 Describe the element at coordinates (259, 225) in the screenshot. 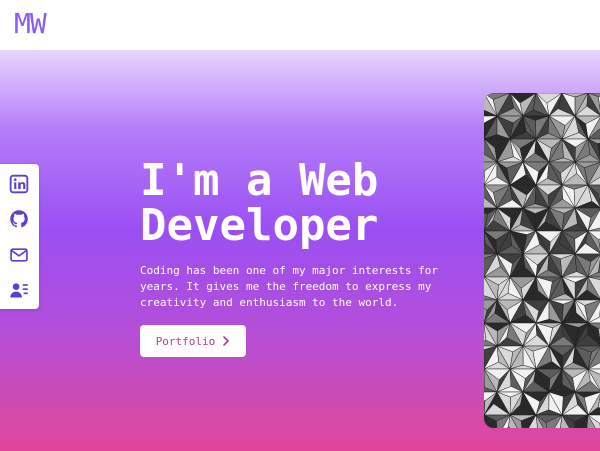

I see `headline-line-2: Developer` at that location.